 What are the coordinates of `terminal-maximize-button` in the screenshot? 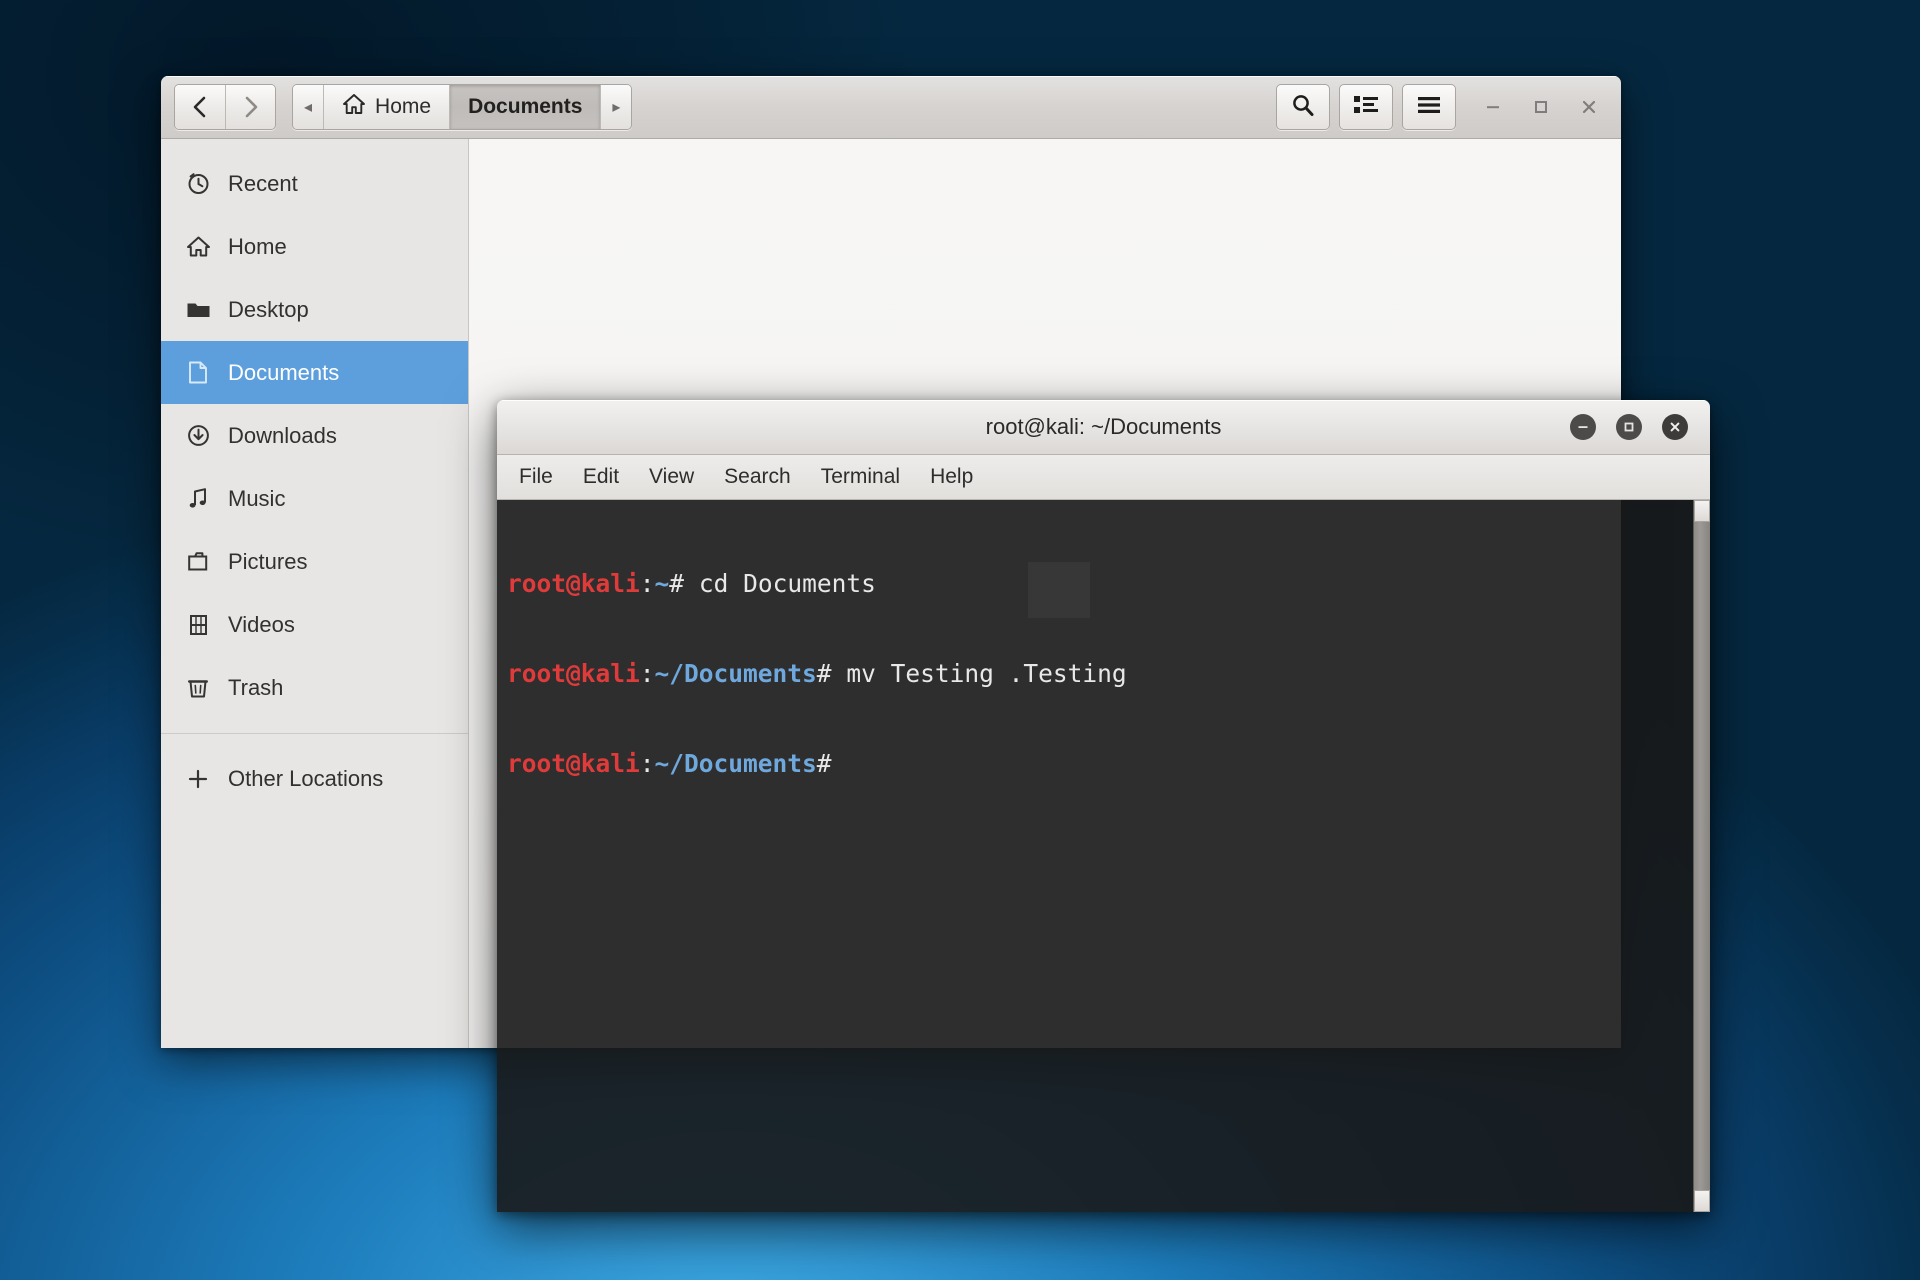 It's located at (1629, 427).